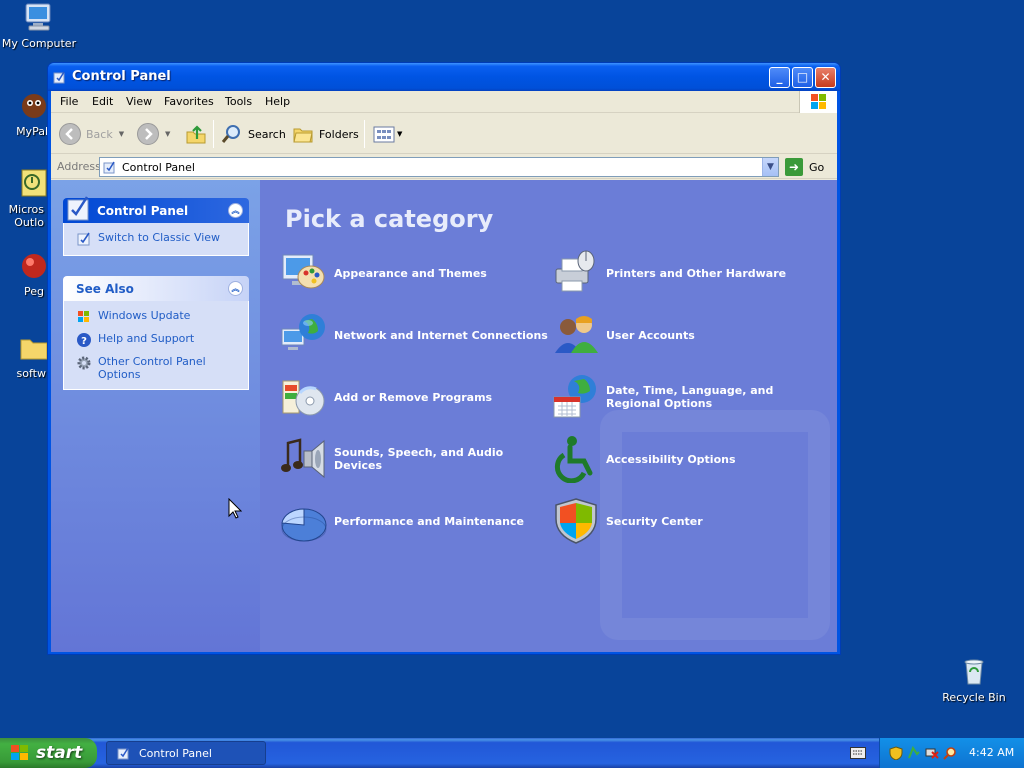 Image resolution: width=1024 pixels, height=768 pixels. Describe the element at coordinates (384, 134) in the screenshot. I see `views-icon` at that location.